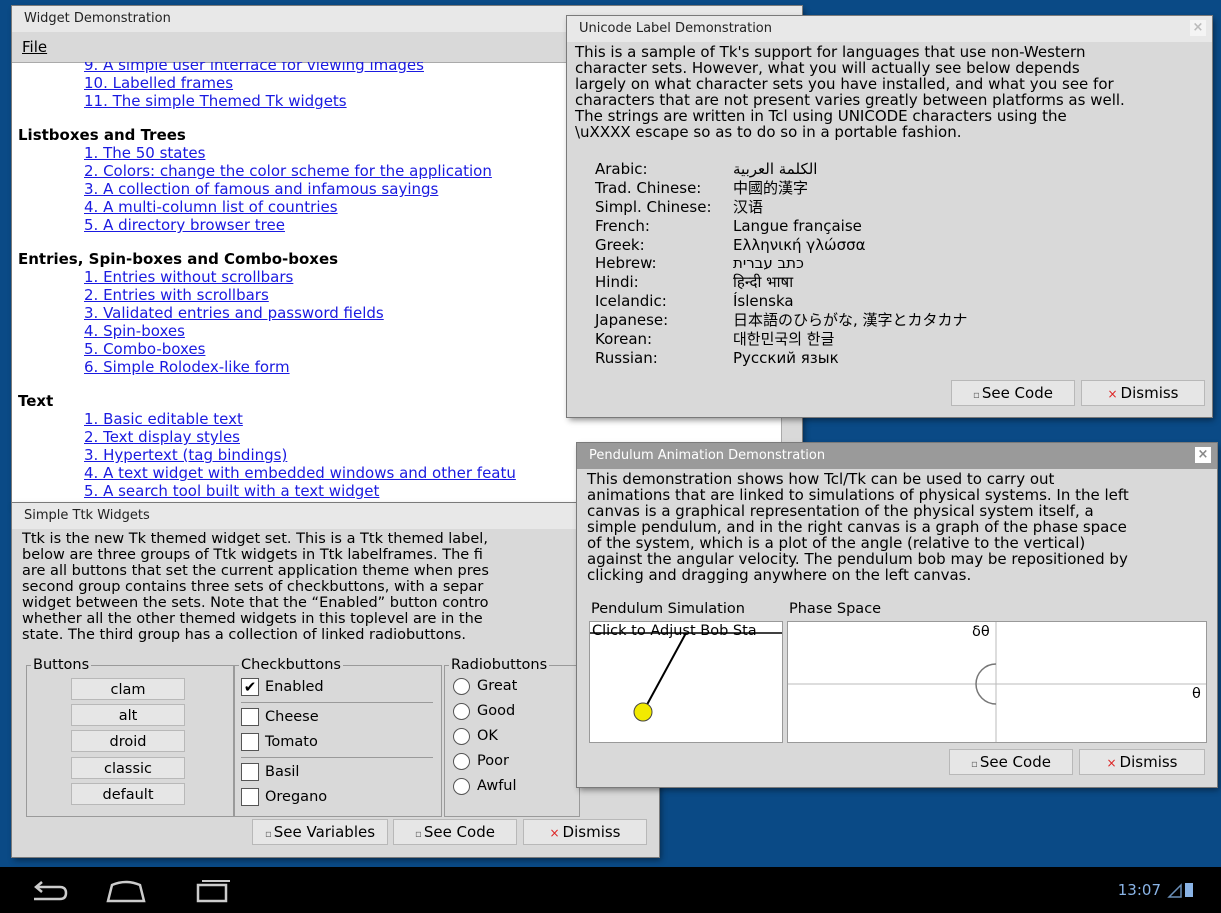 The width and height of the screenshot is (1221, 913). What do you see at coordinates (493, 761) in the screenshot?
I see `radio-label: Poor` at bounding box center [493, 761].